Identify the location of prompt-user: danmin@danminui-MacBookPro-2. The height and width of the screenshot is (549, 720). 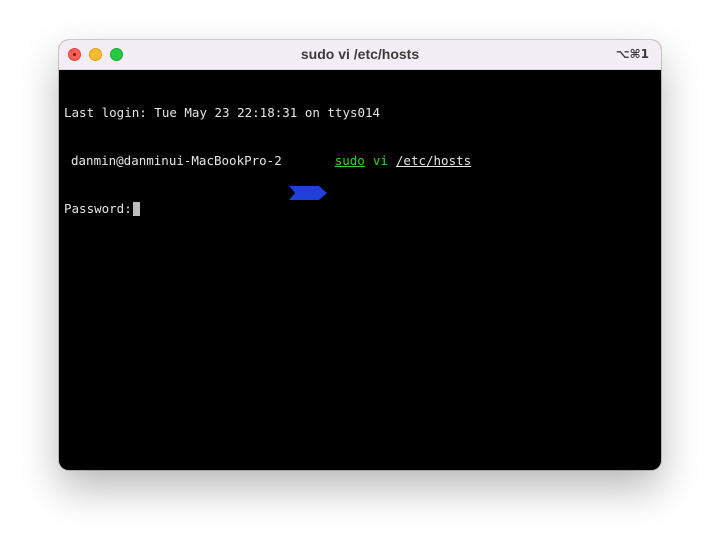
(176, 160).